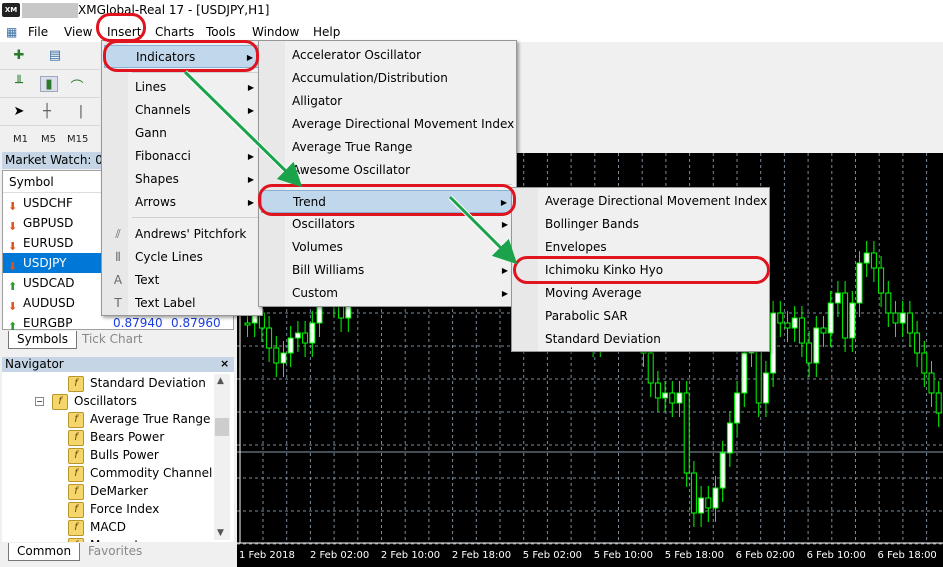 This screenshot has height=567, width=943. Describe the element at coordinates (119, 491) in the screenshot. I see `navigator-item-label: DeMarker` at that location.